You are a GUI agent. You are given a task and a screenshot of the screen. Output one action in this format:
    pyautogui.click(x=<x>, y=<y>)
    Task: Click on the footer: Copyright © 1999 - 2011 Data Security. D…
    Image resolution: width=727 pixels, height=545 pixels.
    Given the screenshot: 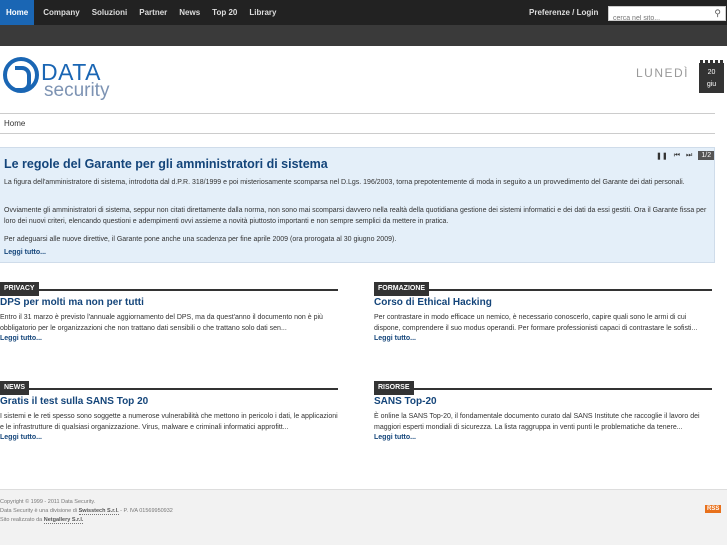 What is the action you would take?
    pyautogui.click(x=363, y=517)
    